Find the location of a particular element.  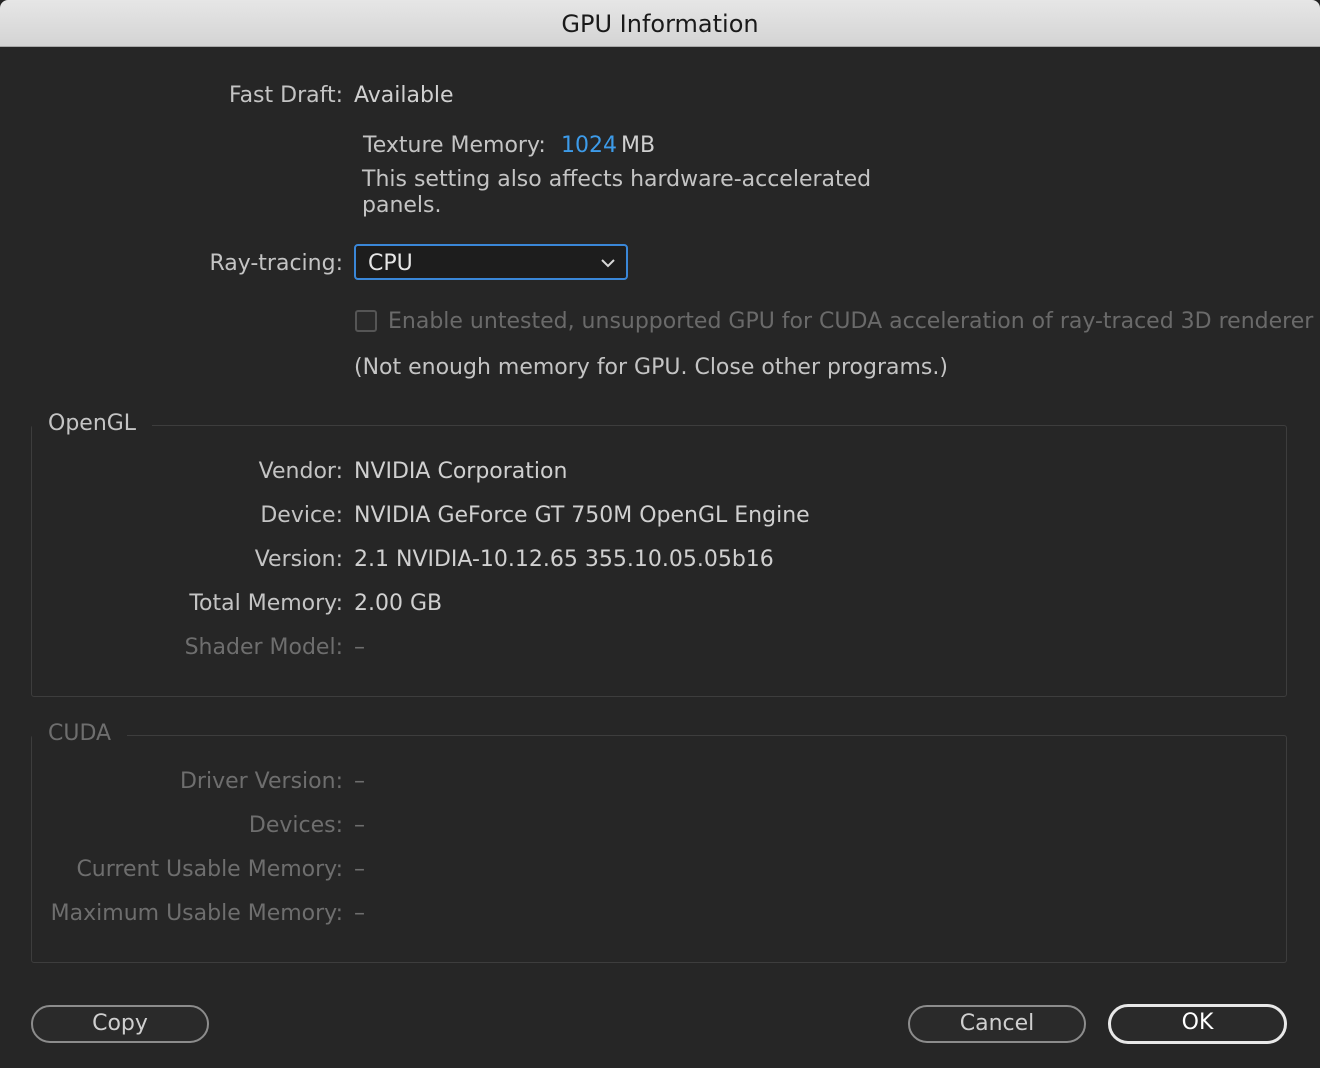

window-title: GPU Information is located at coordinates (660, 23).